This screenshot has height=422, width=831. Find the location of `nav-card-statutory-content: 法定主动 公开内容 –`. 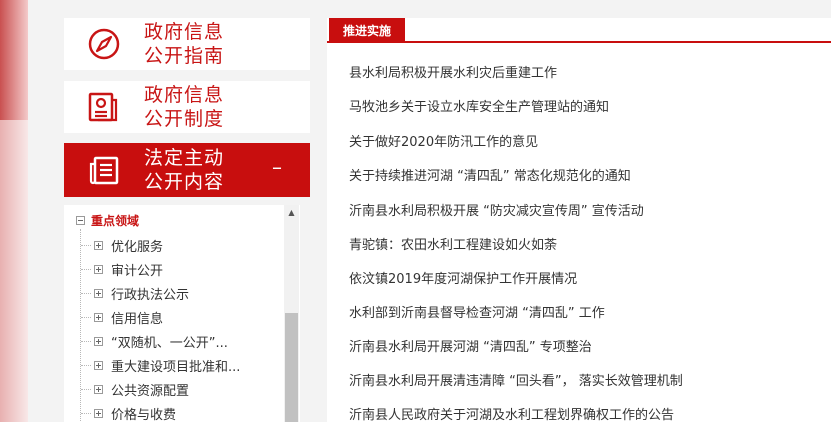

nav-card-statutory-content: 法定主动 公开内容 – is located at coordinates (187, 170).